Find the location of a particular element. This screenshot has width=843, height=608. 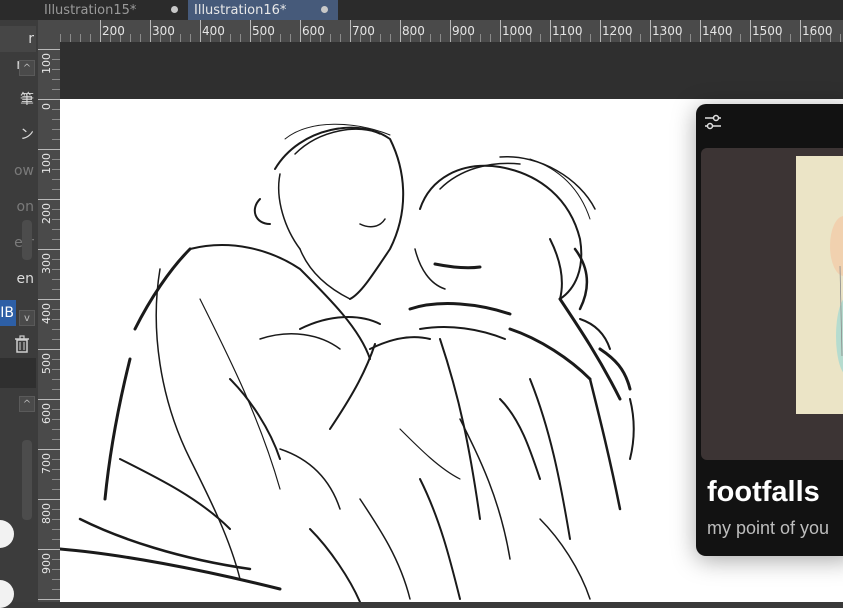

panel-item-label: IB is located at coordinates (7, 313).